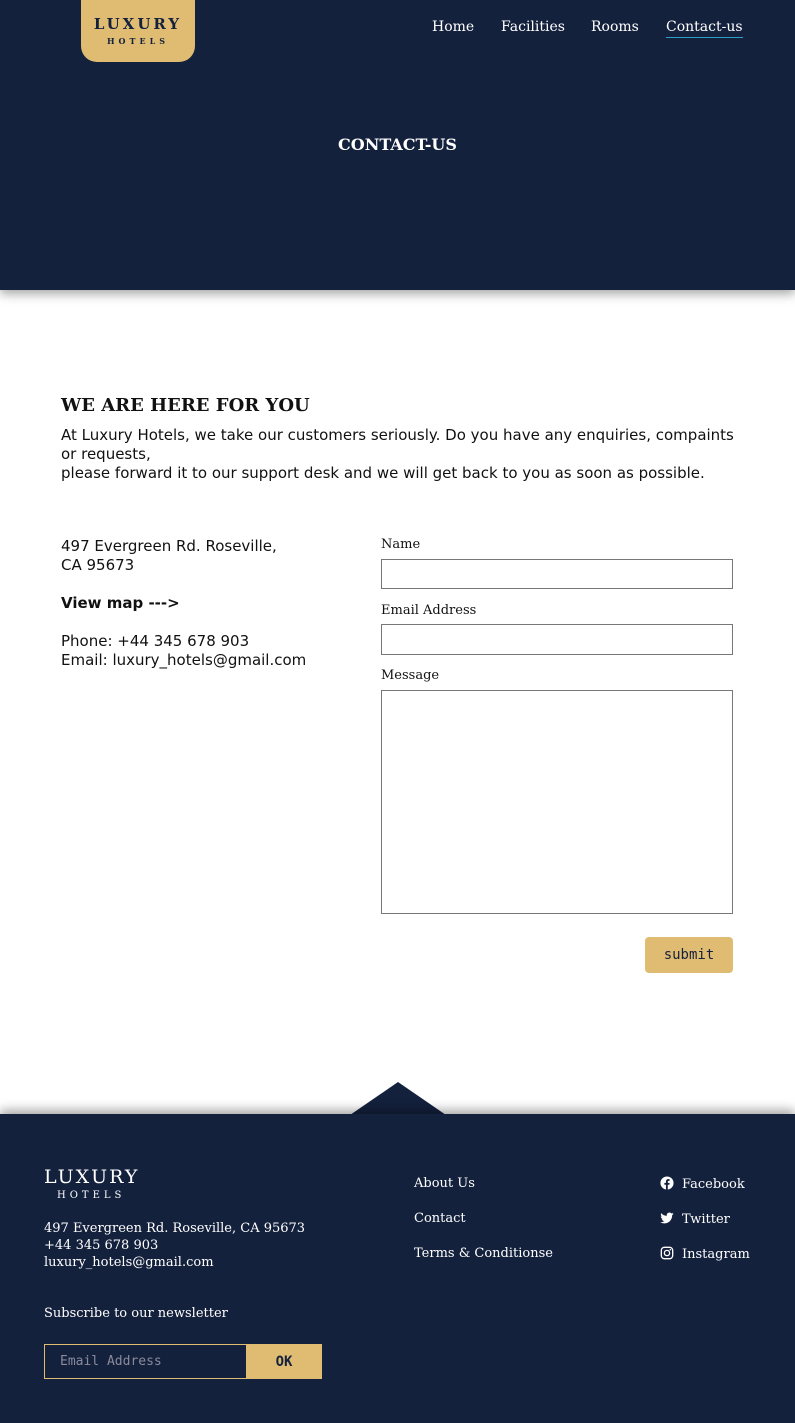 The image size is (795, 1423). I want to click on nav-item-rooms: Rooms, so click(615, 27).